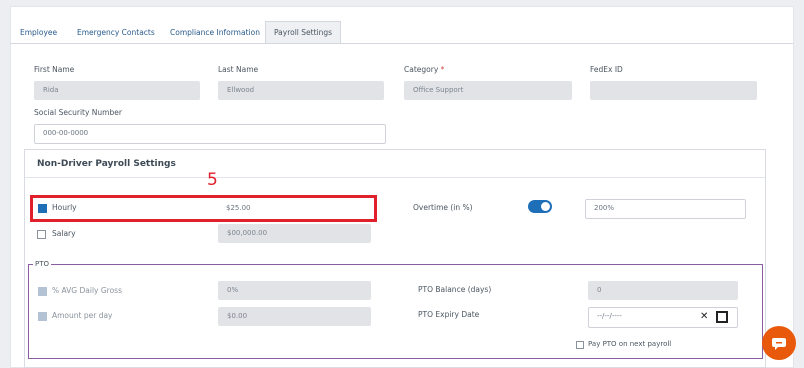  What do you see at coordinates (215, 32) in the screenshot?
I see `tab-compliance-information: Compliance Information` at bounding box center [215, 32].